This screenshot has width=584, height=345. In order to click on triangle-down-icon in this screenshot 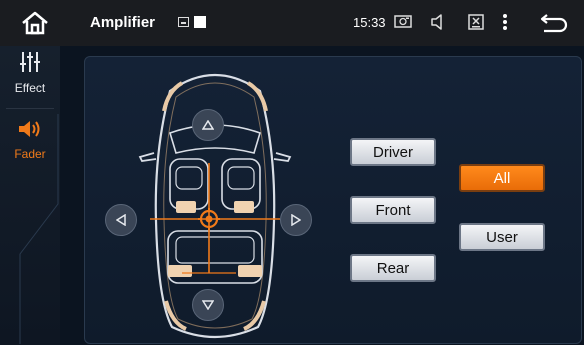, I will do `click(208, 305)`.